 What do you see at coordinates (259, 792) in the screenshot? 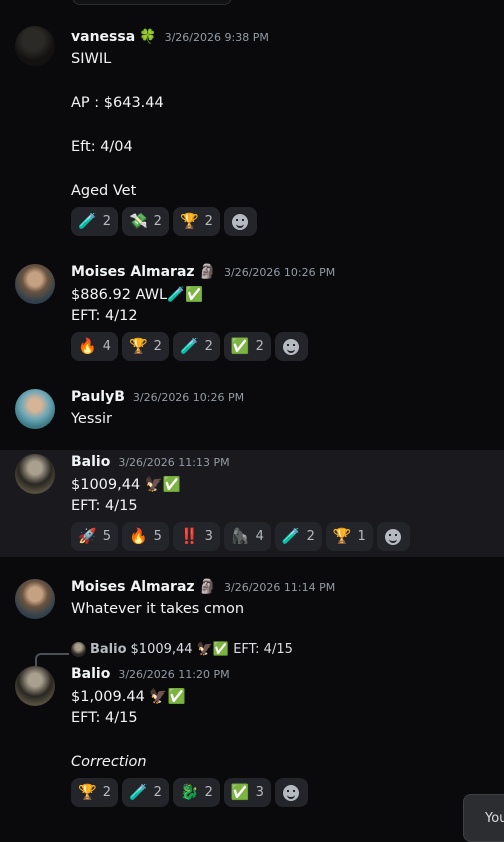
I see `reaction-count: 3` at bounding box center [259, 792].